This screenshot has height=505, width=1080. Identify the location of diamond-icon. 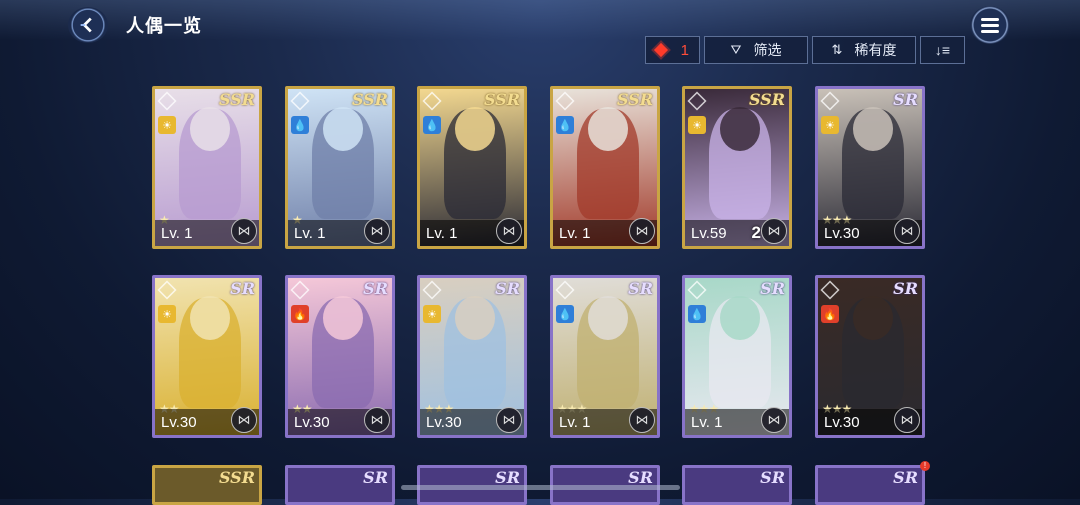
(661, 50).